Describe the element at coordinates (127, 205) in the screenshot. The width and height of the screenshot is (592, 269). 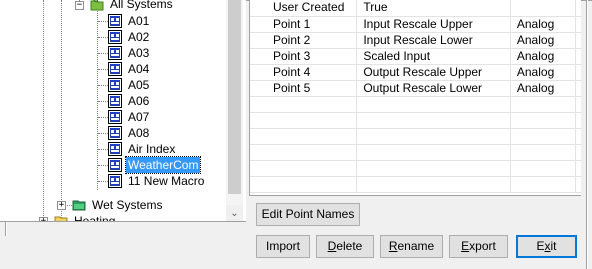
I see `tree-node-label: Wet Systems` at that location.